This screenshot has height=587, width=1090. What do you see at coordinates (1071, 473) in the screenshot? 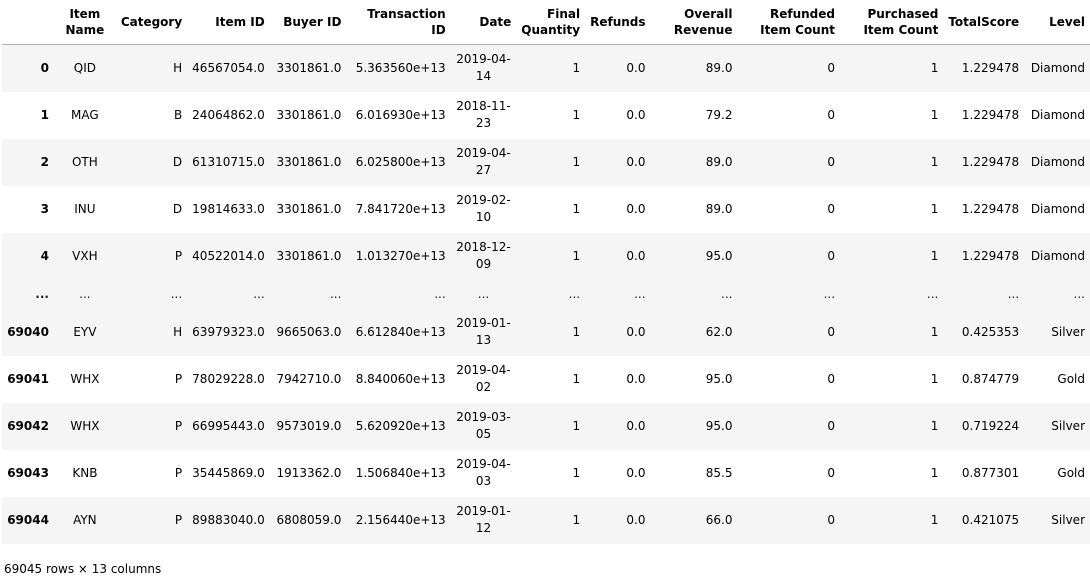
I see `table-cell: Gold` at bounding box center [1071, 473].